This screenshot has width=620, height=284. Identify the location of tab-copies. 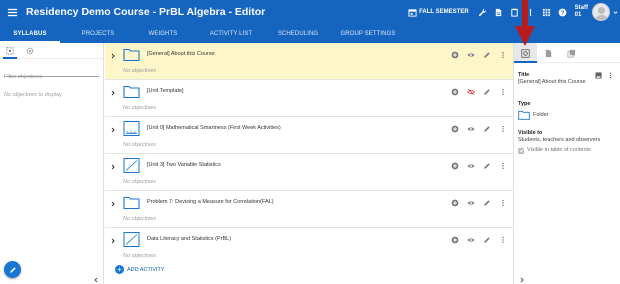
(571, 53).